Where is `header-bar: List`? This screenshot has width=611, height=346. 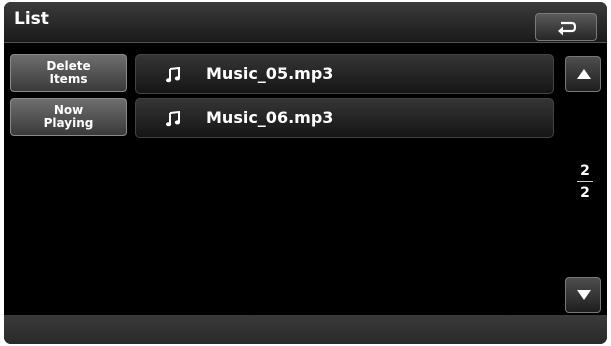
header-bar: List is located at coordinates (305, 22).